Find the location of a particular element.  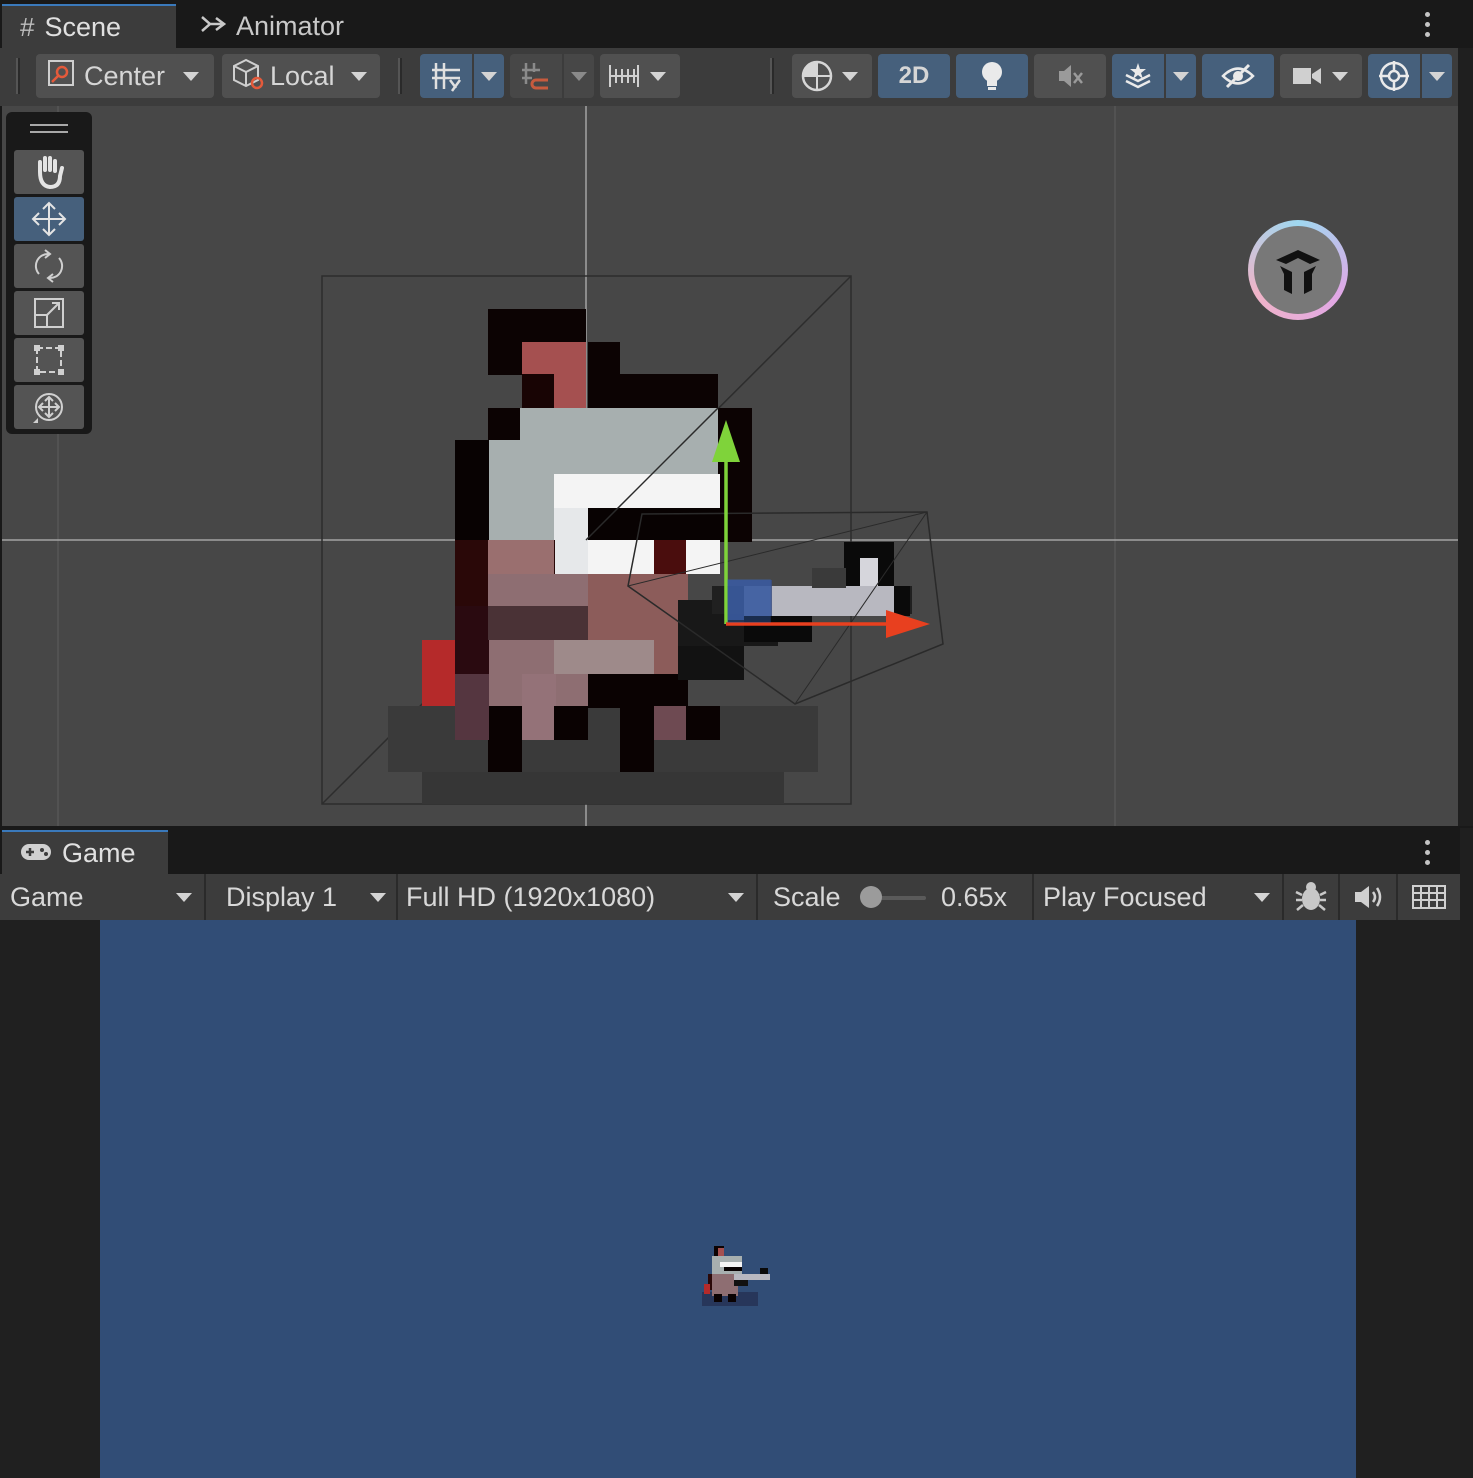

rotate-icon is located at coordinates (49, 266).